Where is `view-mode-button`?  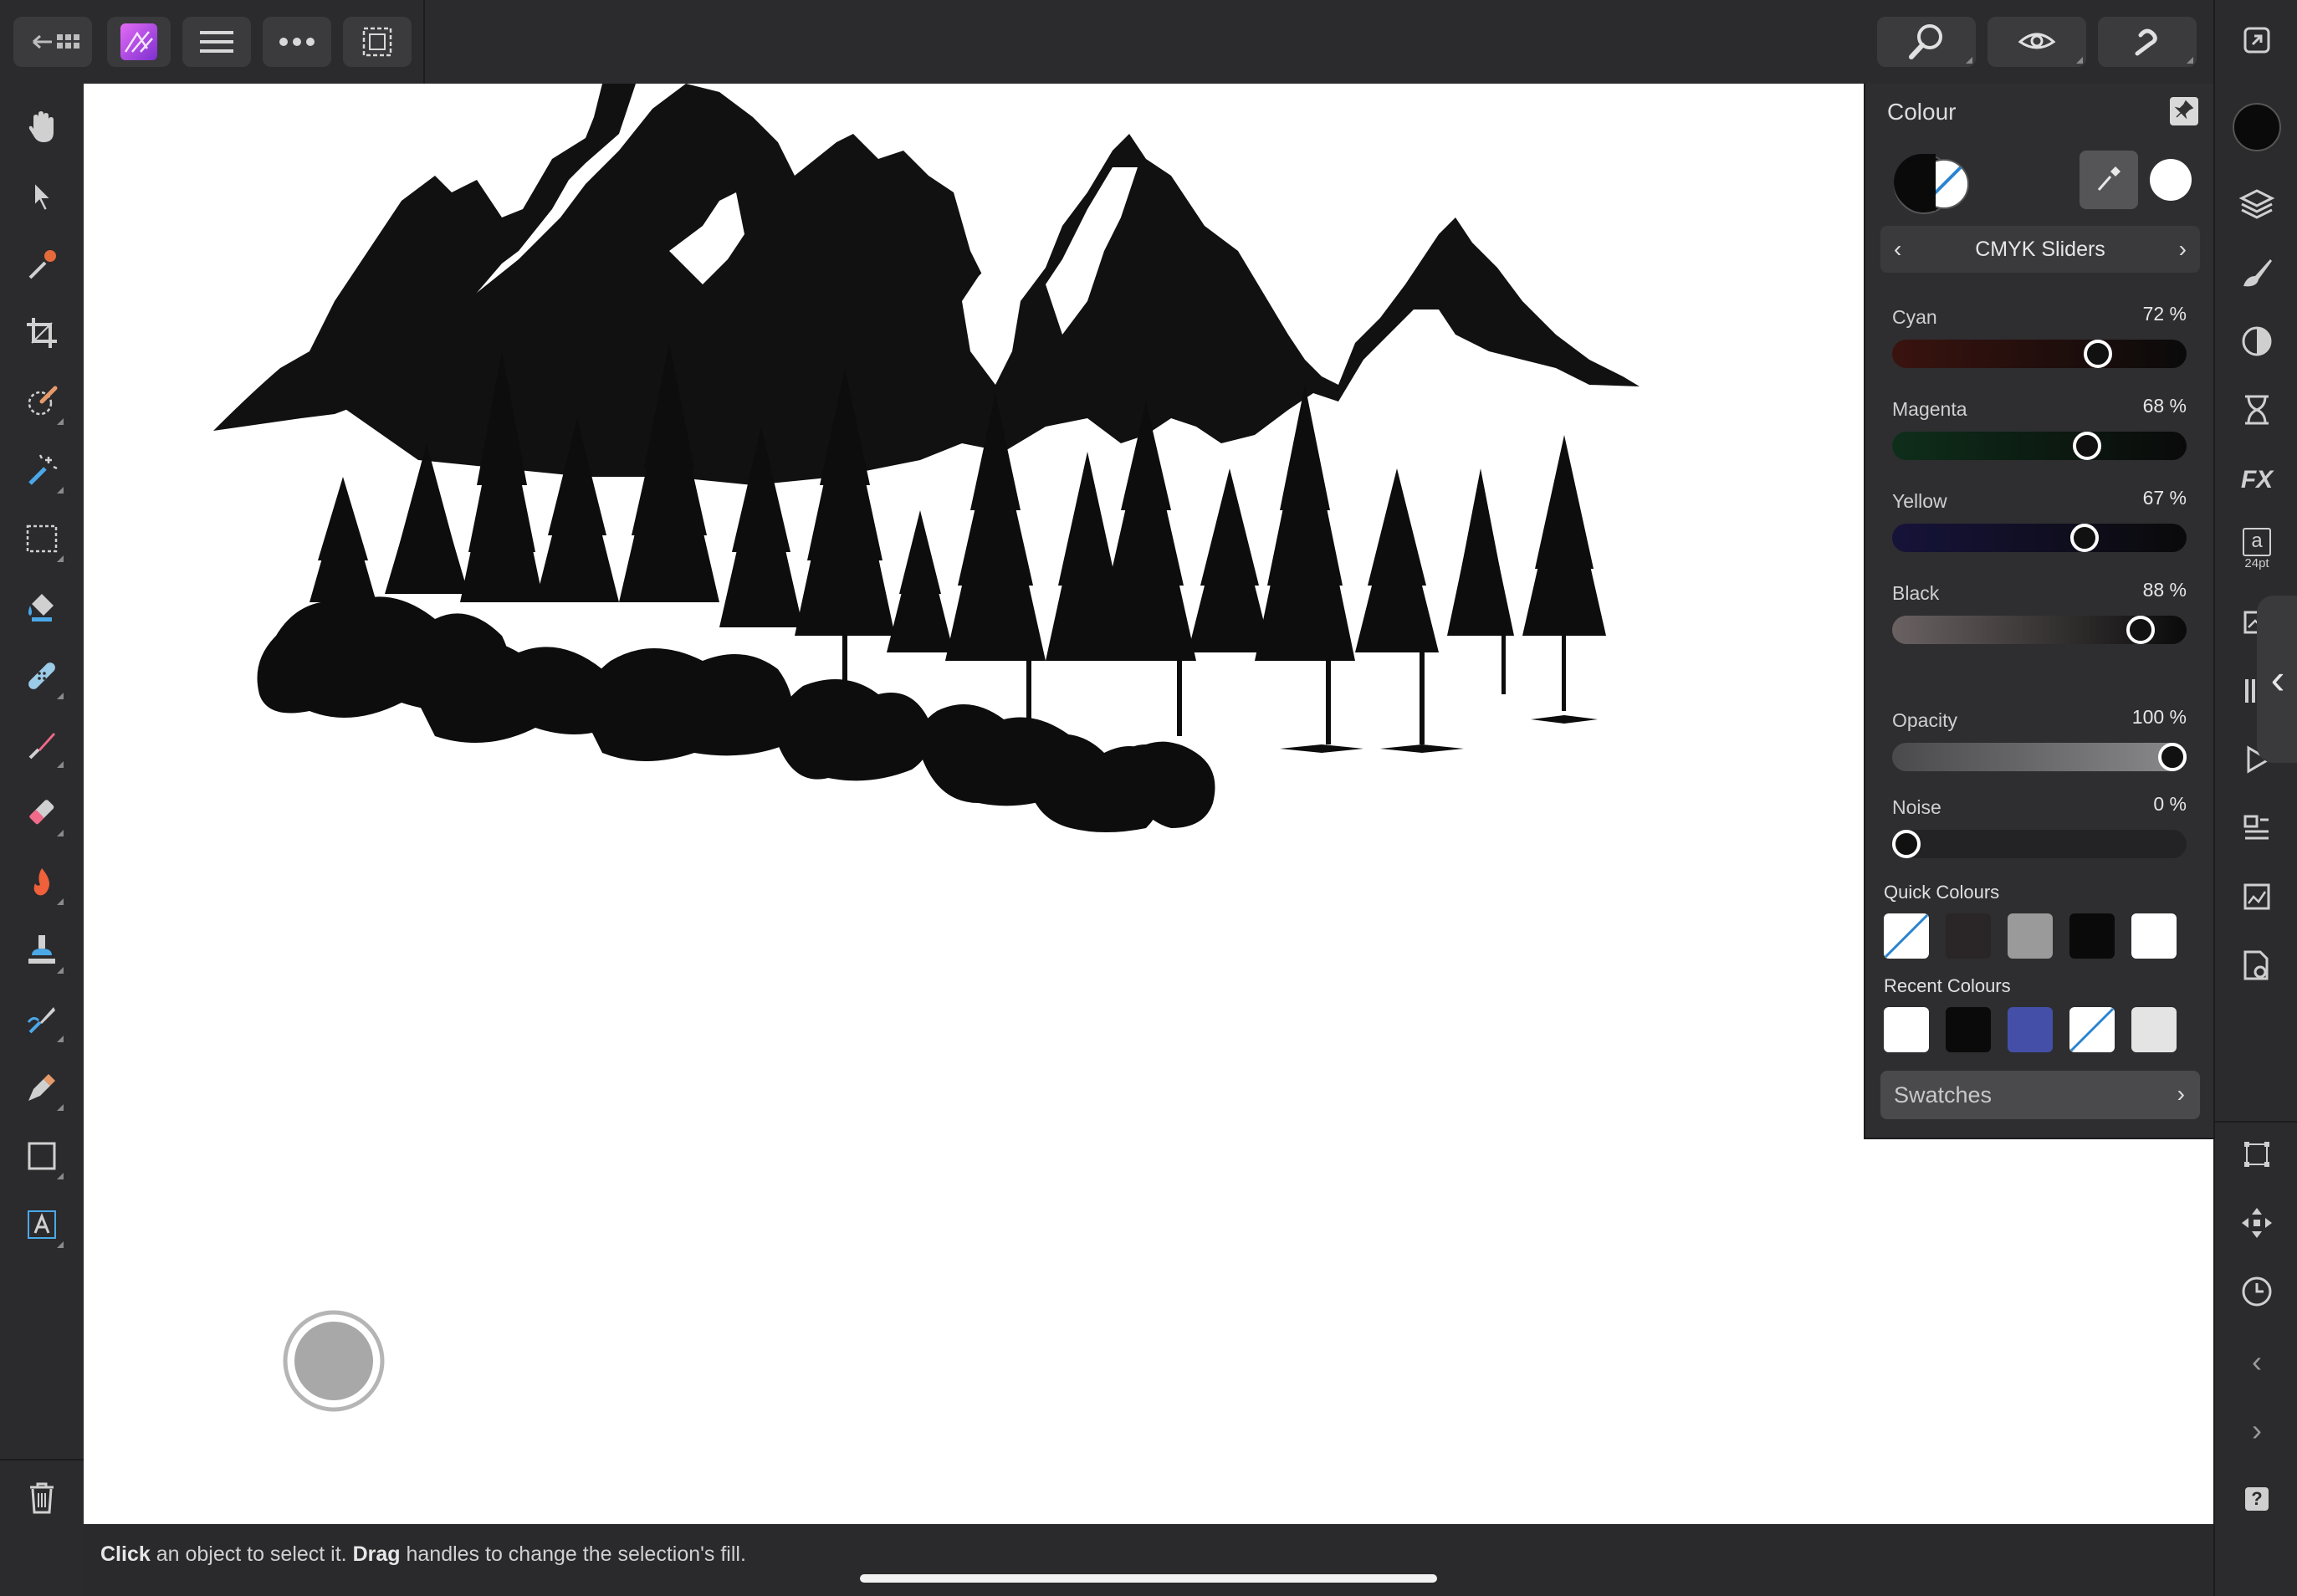 view-mode-button is located at coordinates (2036, 42).